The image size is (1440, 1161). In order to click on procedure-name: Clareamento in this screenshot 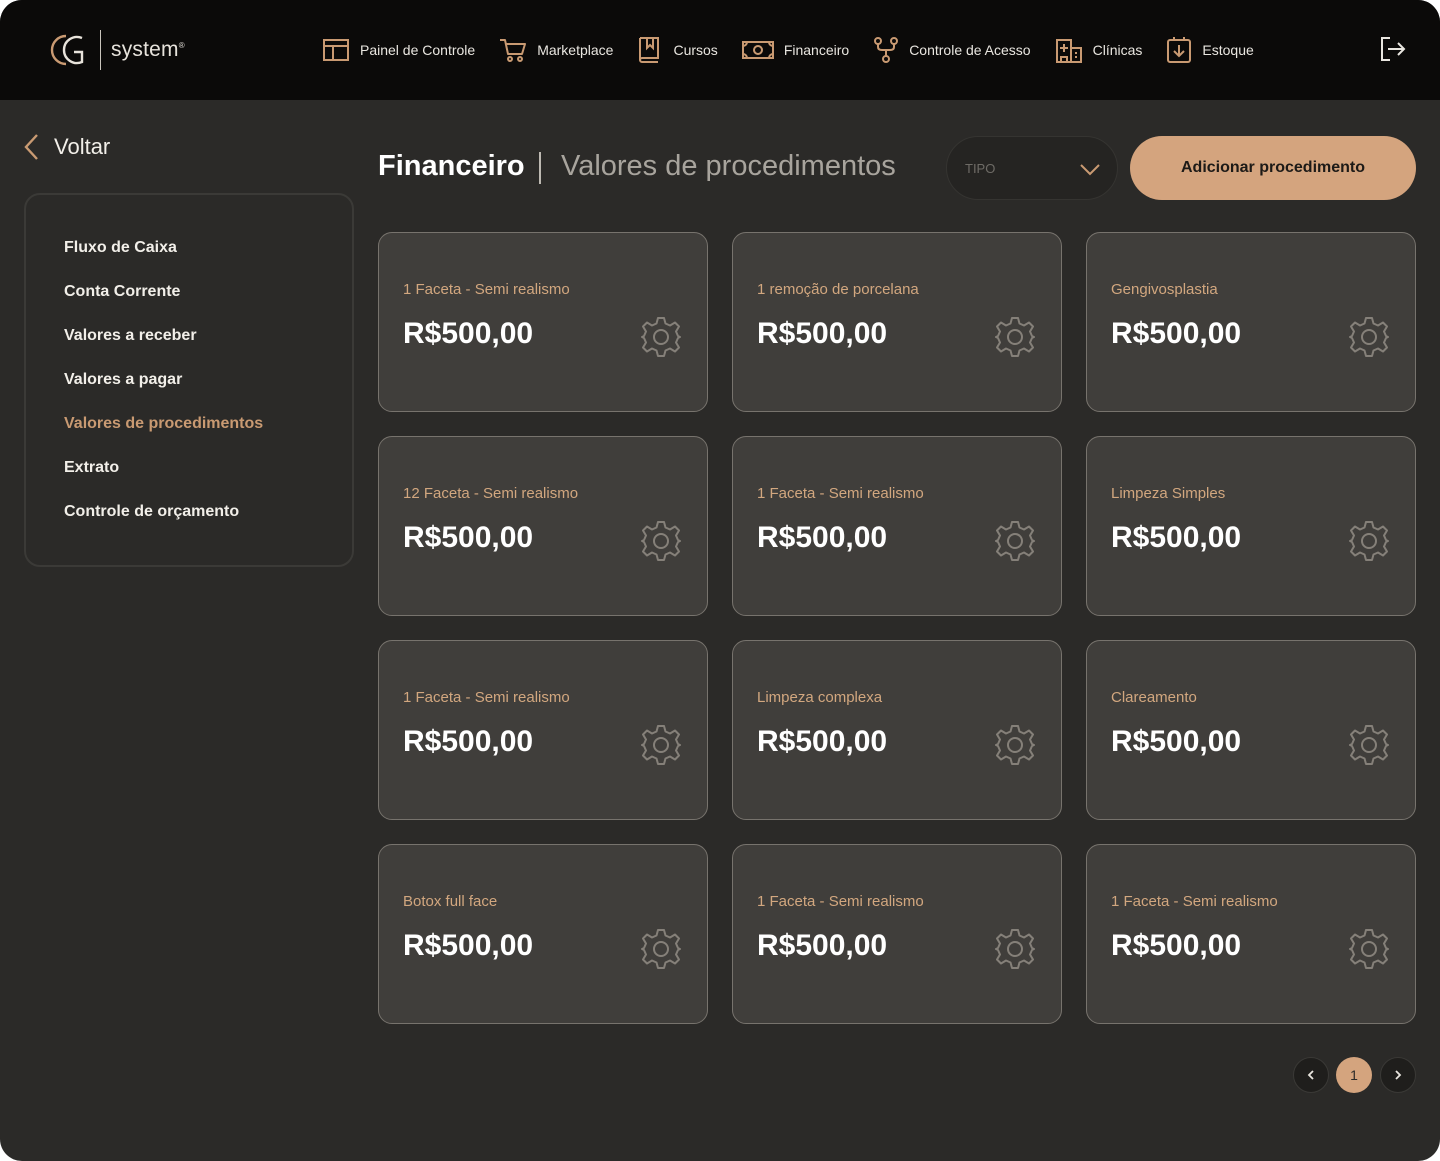, I will do `click(1154, 697)`.